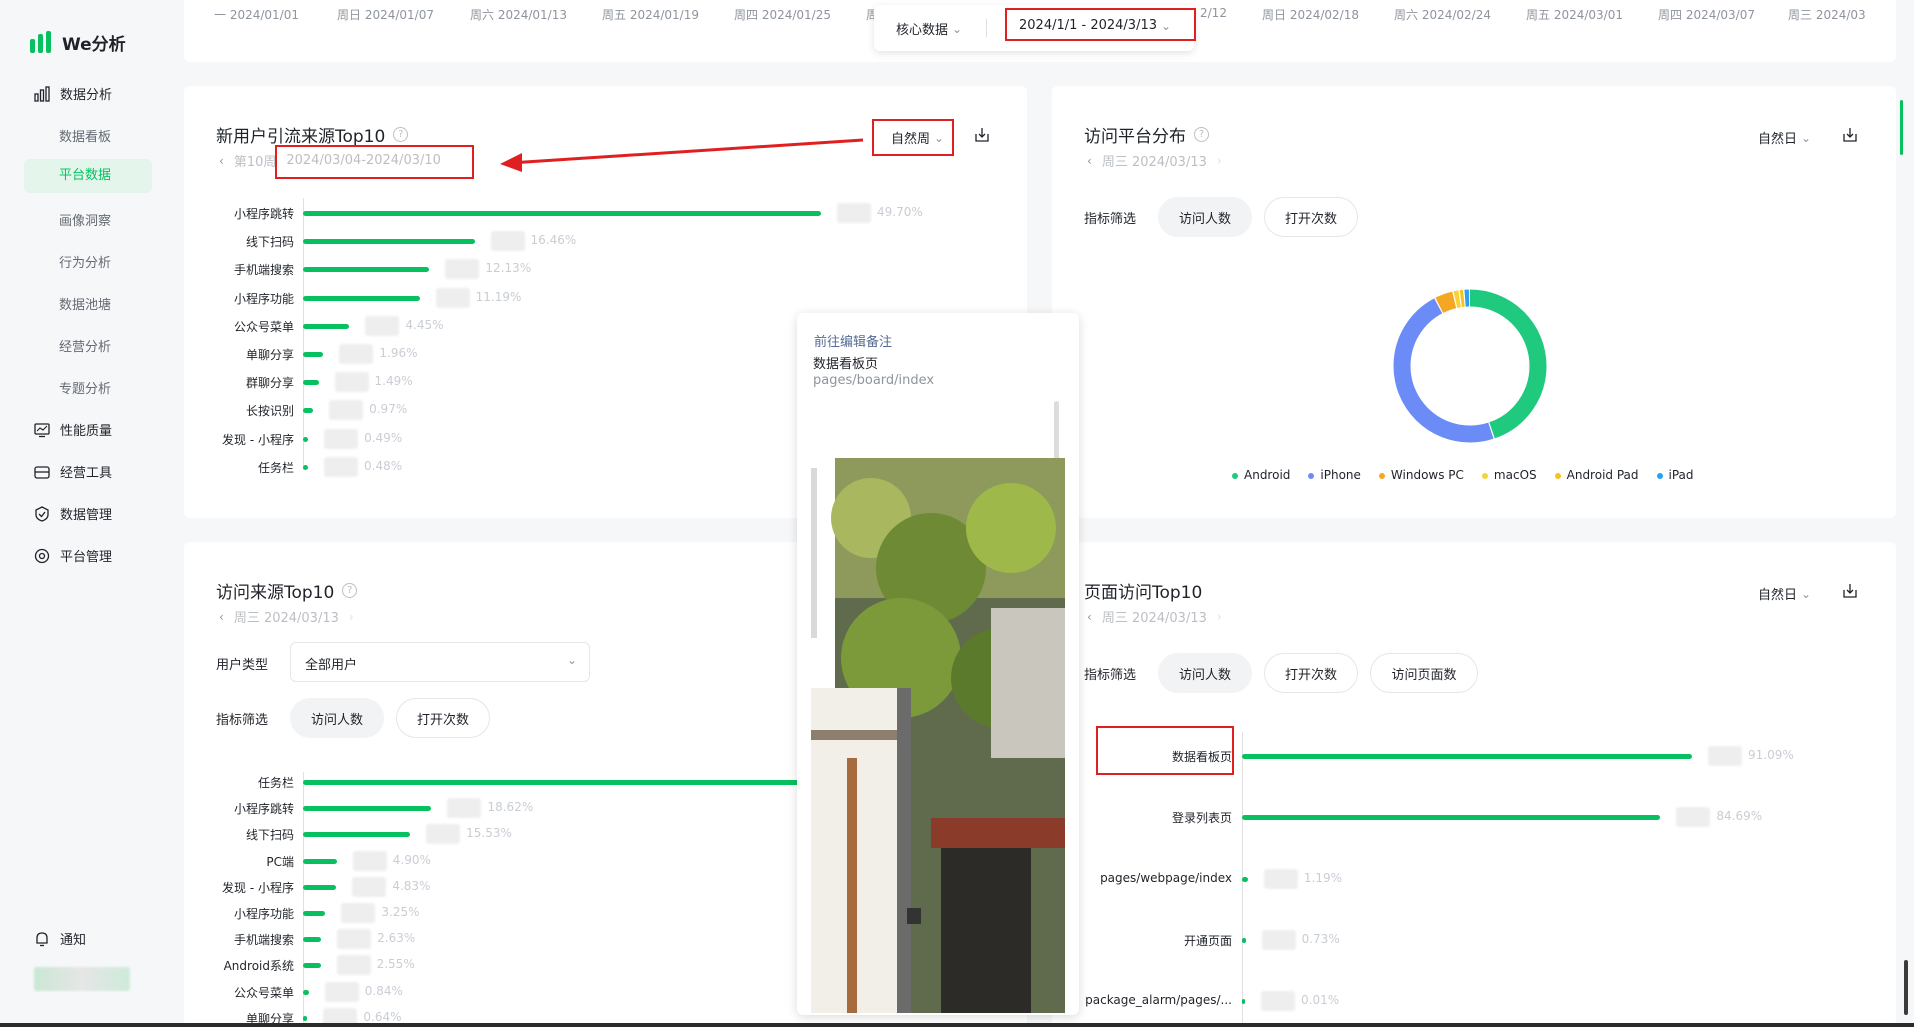 The image size is (1914, 1027). Describe the element at coordinates (508, 268) in the screenshot. I see `bar-percent: 12.13%` at that location.